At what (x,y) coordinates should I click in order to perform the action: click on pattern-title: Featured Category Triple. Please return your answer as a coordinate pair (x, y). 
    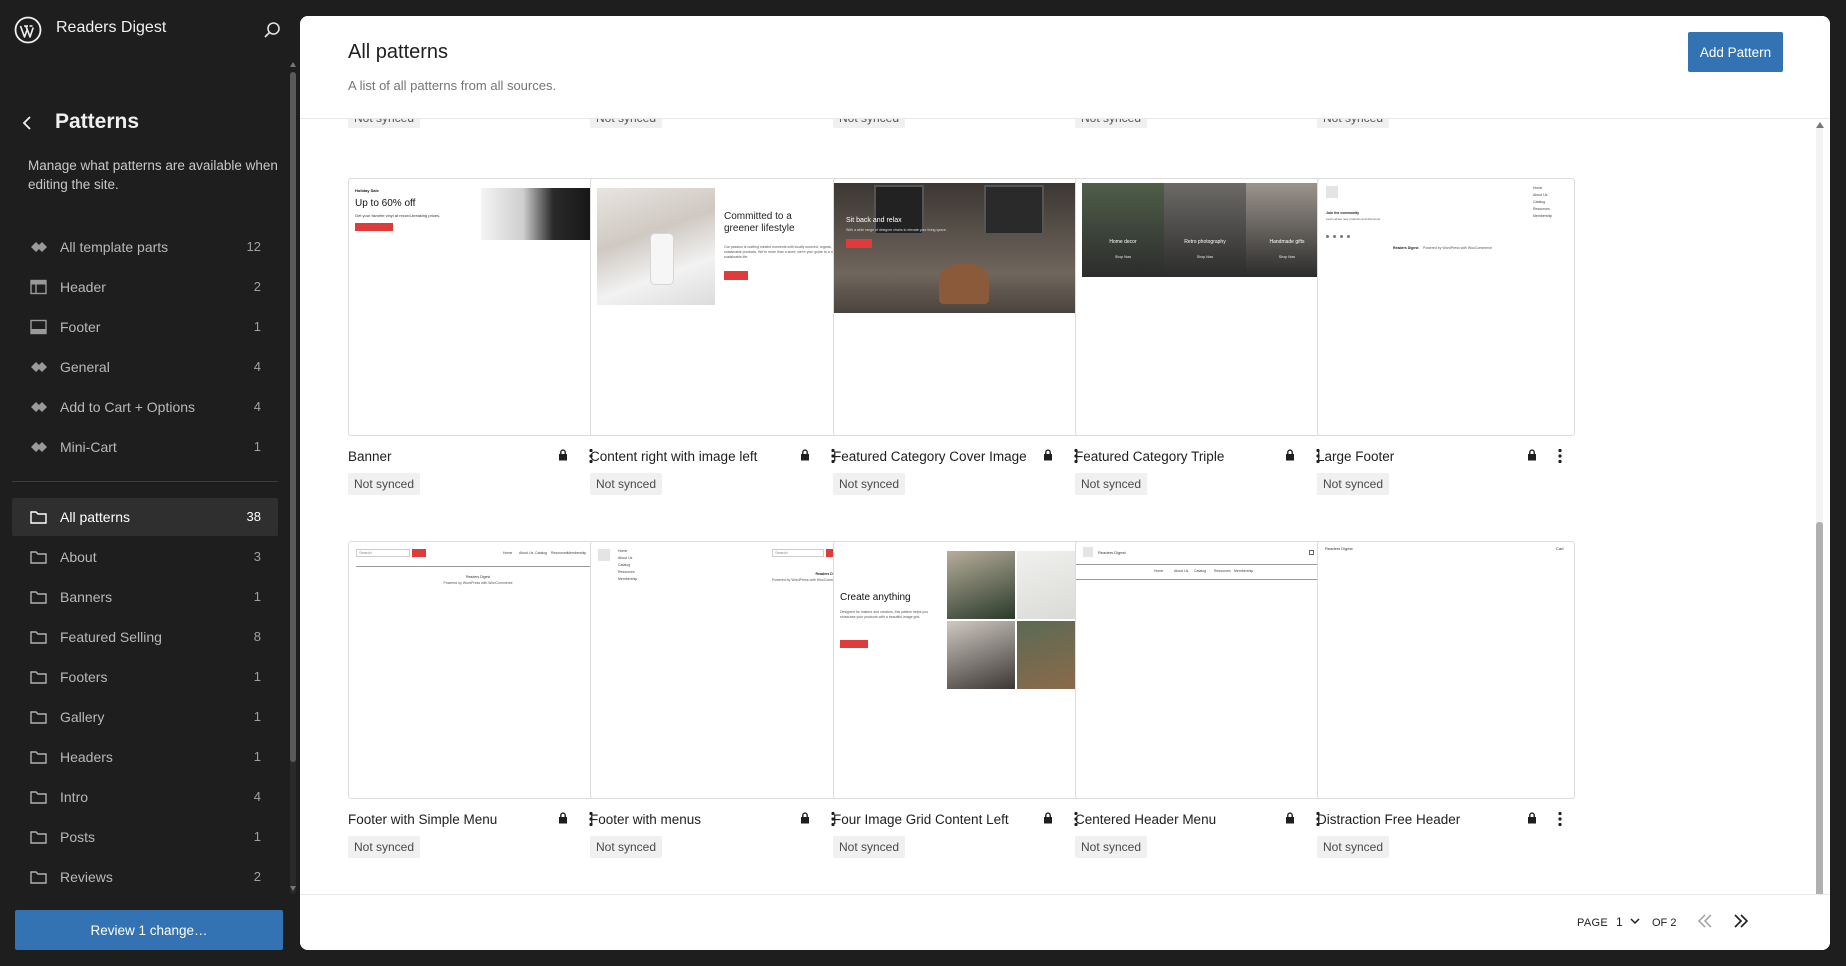
    Looking at the image, I should click on (1149, 456).